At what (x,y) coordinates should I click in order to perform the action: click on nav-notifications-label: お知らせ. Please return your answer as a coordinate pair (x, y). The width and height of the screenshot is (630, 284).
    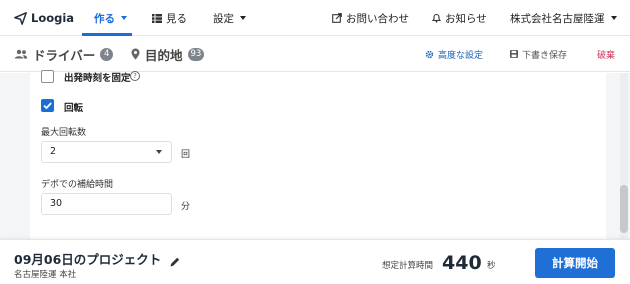
    Looking at the image, I should click on (466, 18).